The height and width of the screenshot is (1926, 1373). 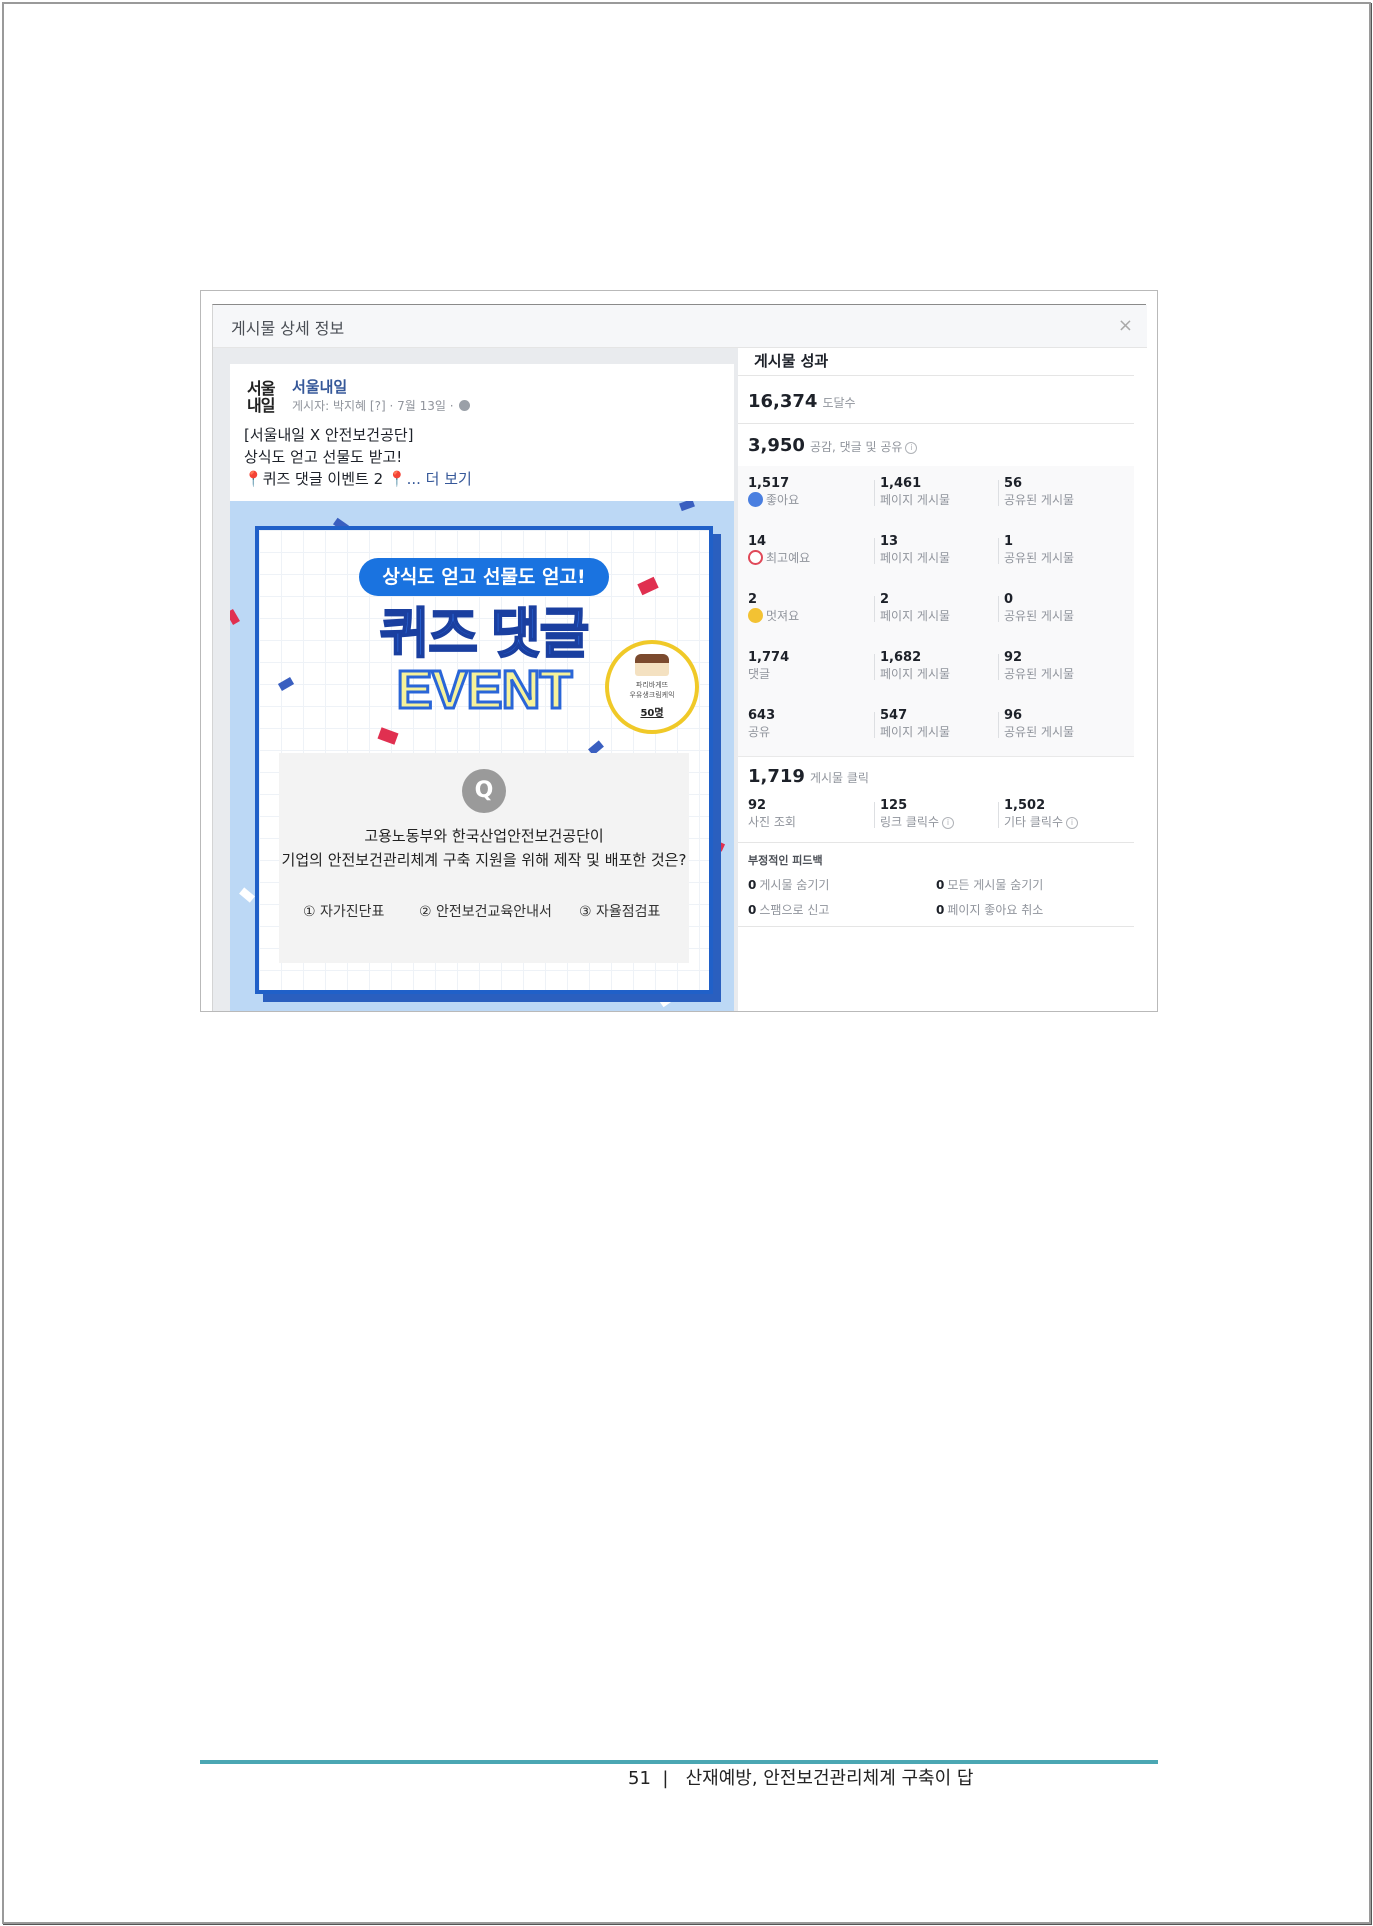 I want to click on dialog-header: 게시물 상세 정보 ×, so click(x=680, y=326).